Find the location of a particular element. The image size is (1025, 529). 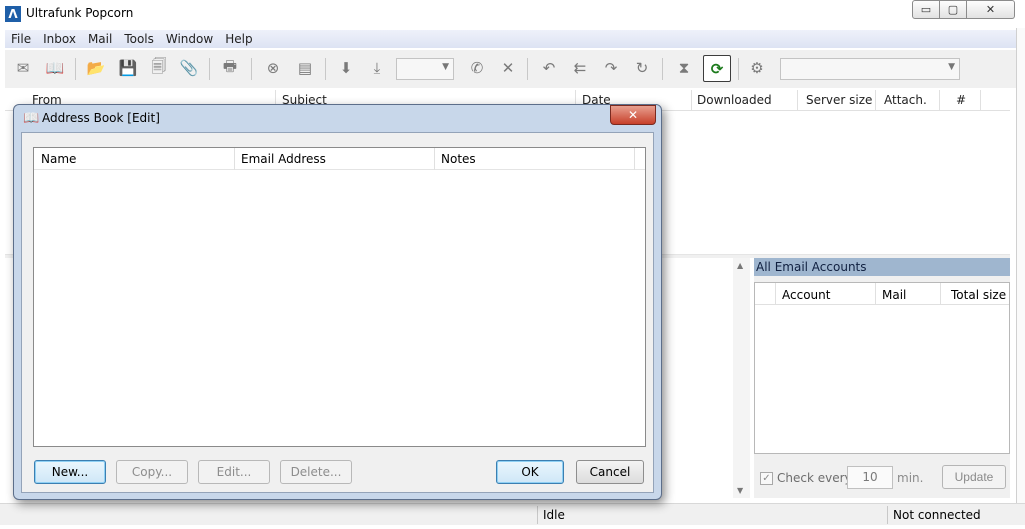

menu-help: Help is located at coordinates (238, 39).